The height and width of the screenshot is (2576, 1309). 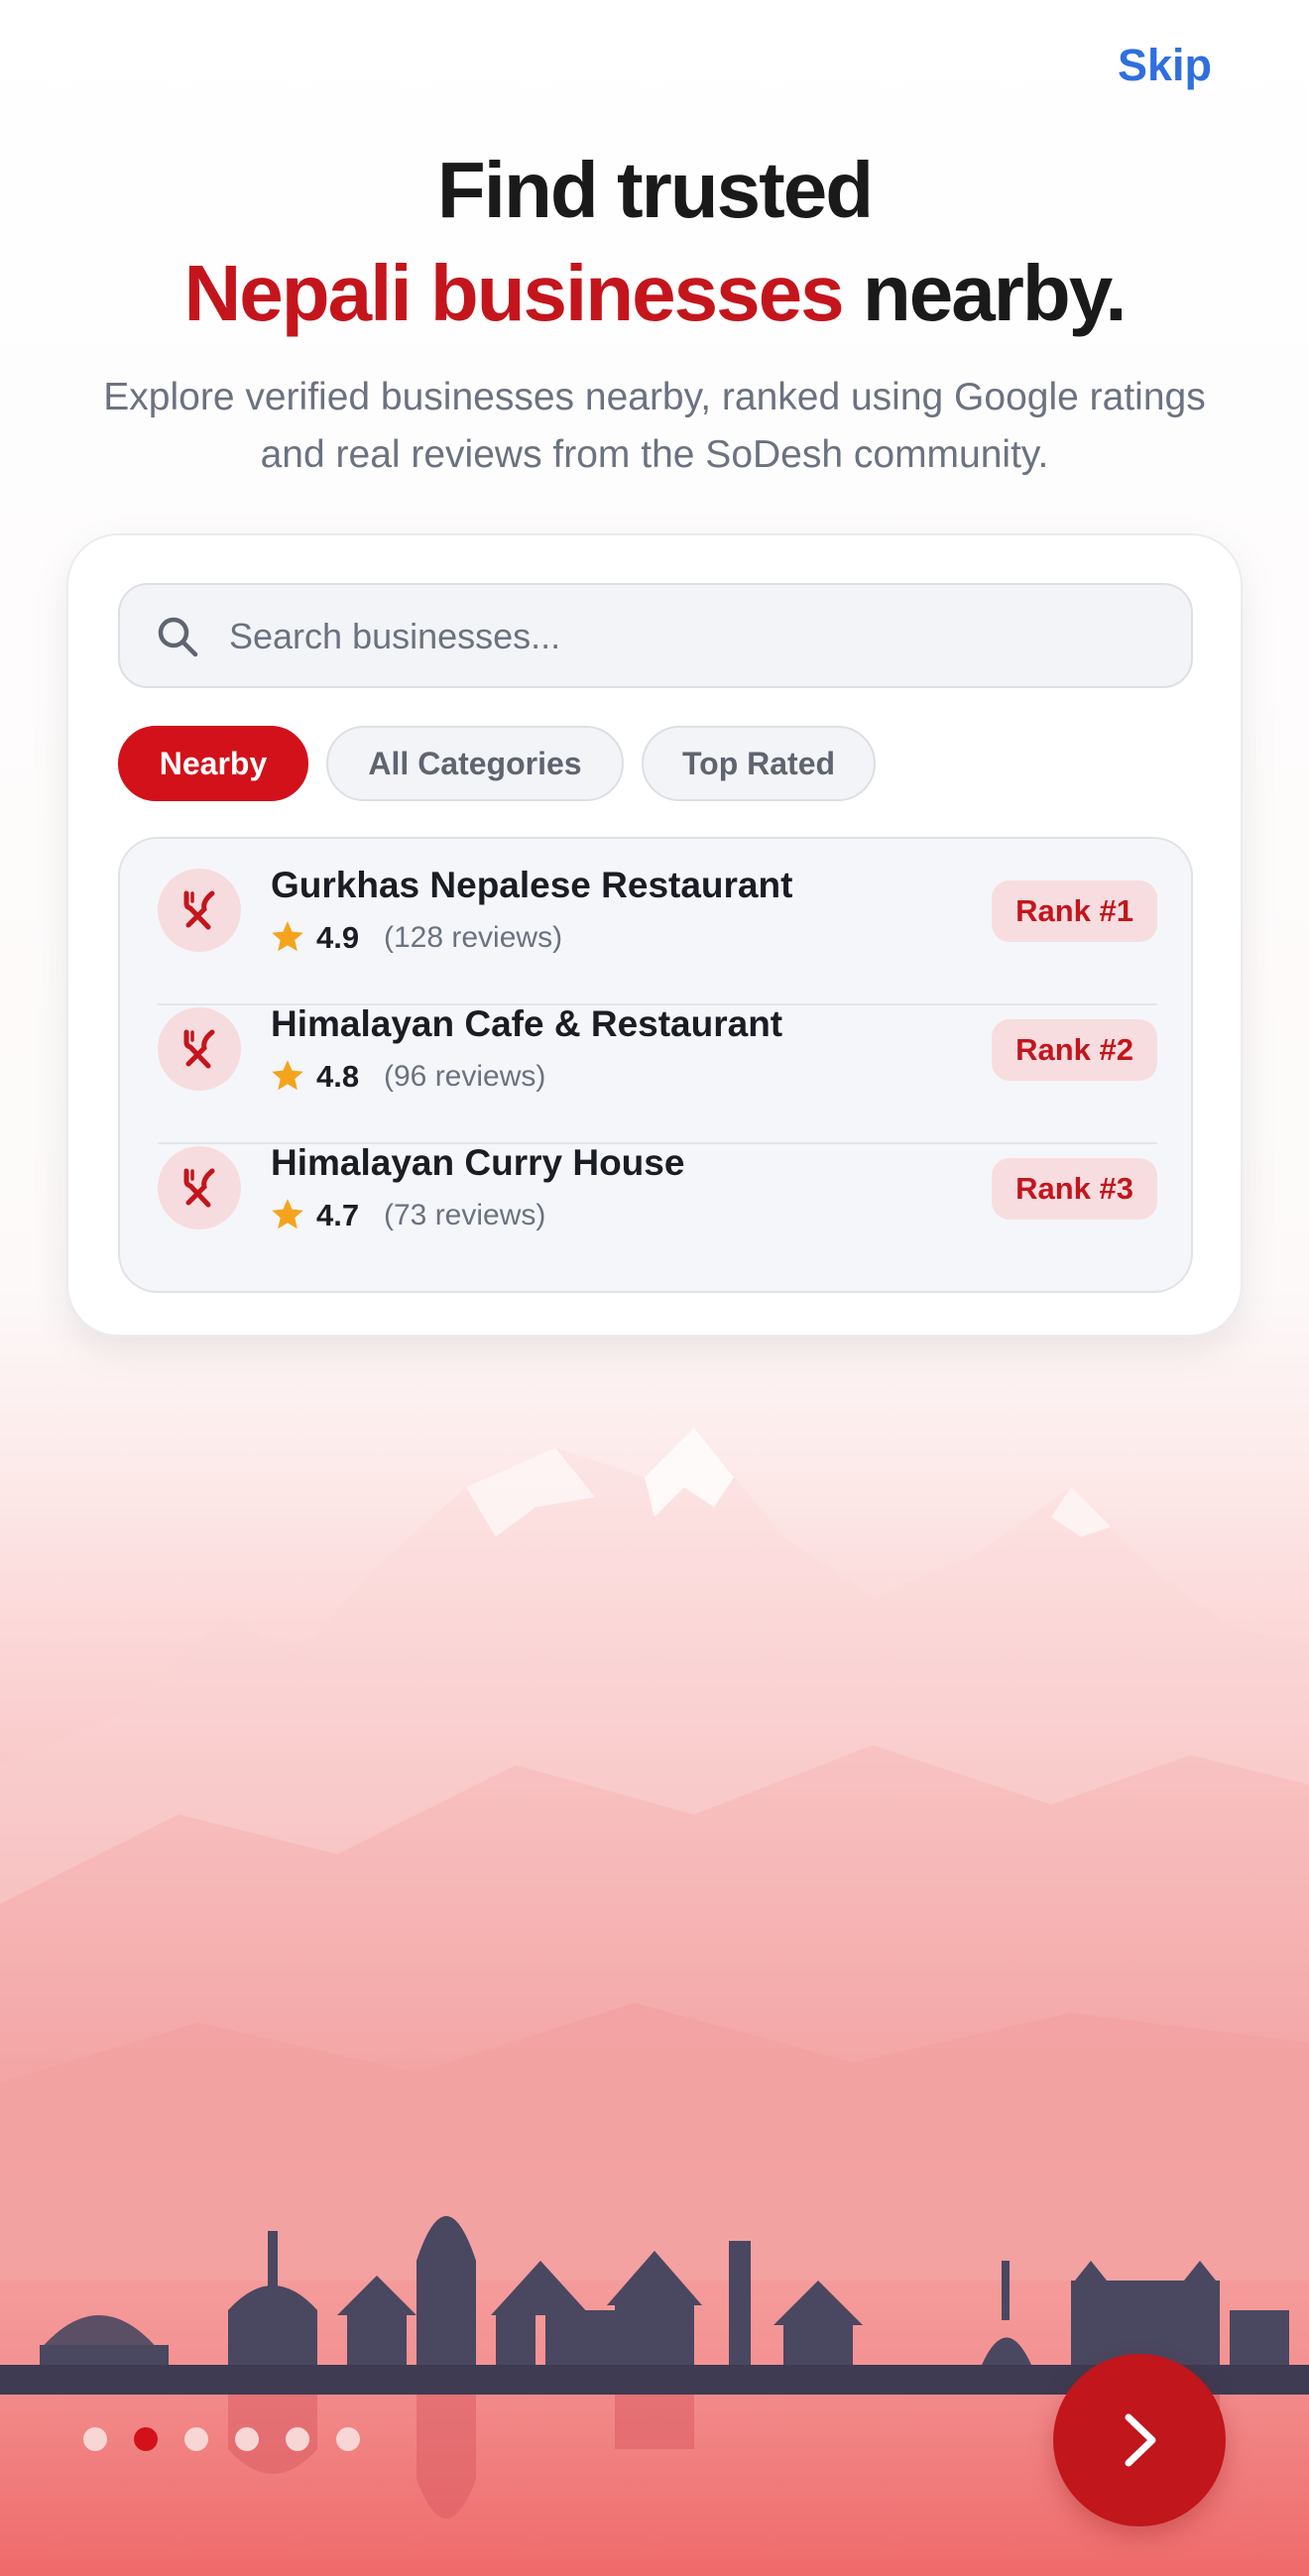 What do you see at coordinates (514, 293) in the screenshot?
I see `title-accent: Nepali businesses` at bounding box center [514, 293].